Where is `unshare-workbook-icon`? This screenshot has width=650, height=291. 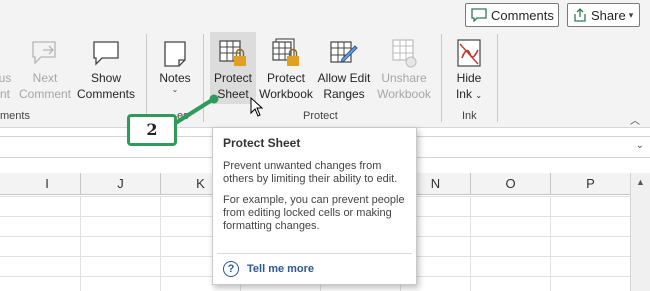
unshare-workbook-icon is located at coordinates (404, 51).